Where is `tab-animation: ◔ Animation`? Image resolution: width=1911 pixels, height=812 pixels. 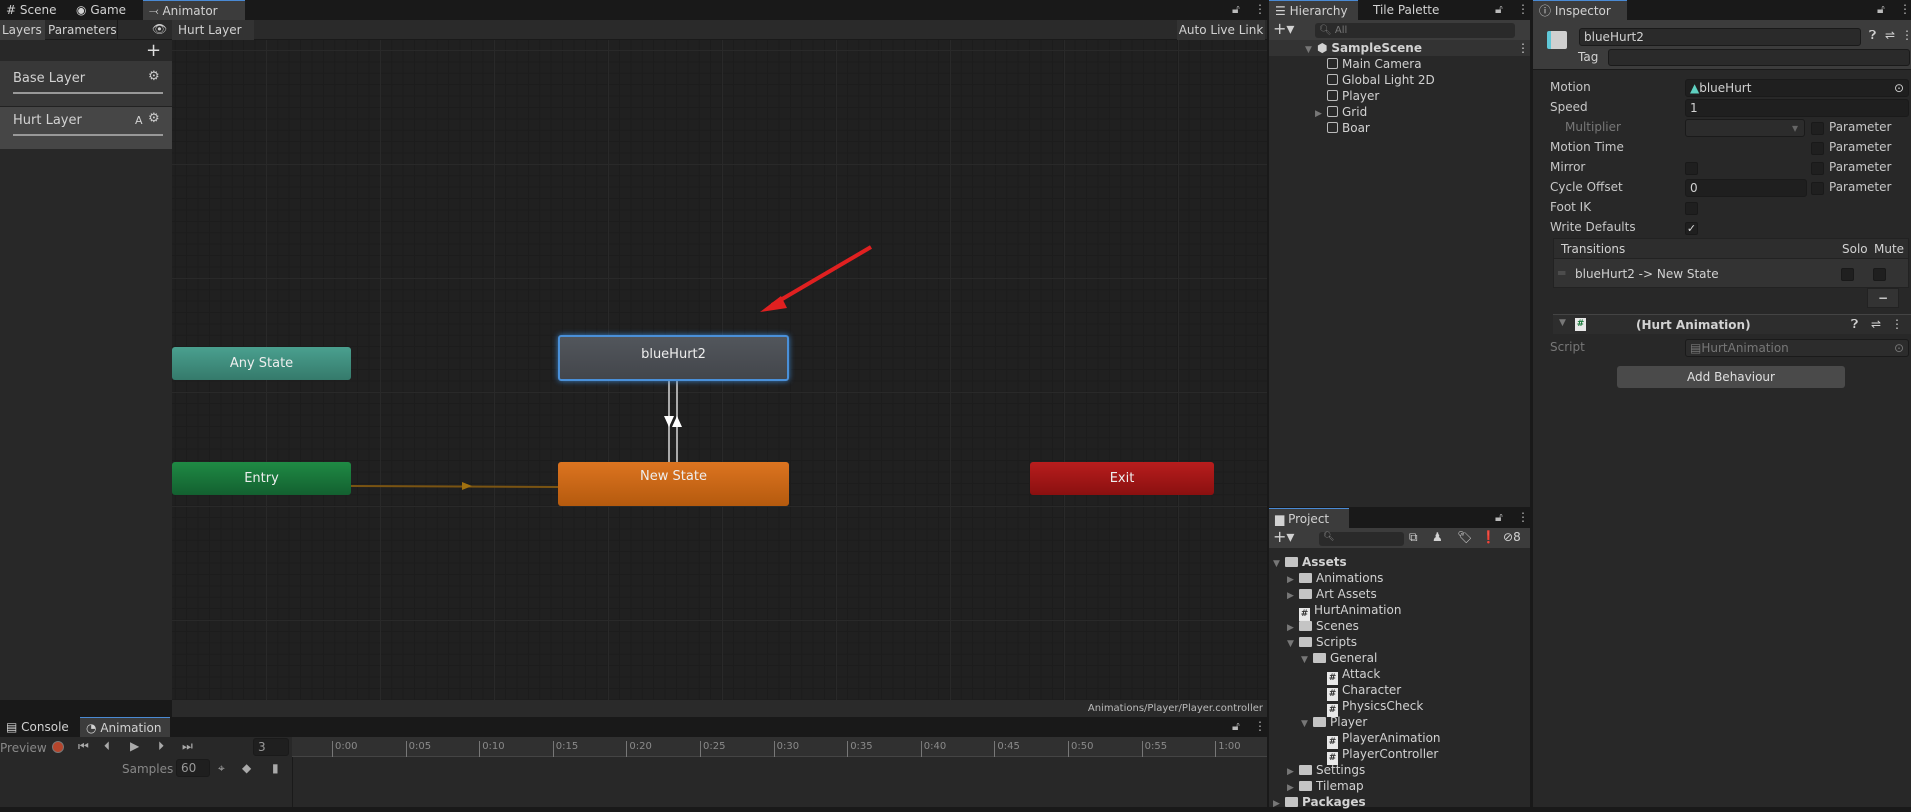
tab-animation: ◔ Animation is located at coordinates (125, 727).